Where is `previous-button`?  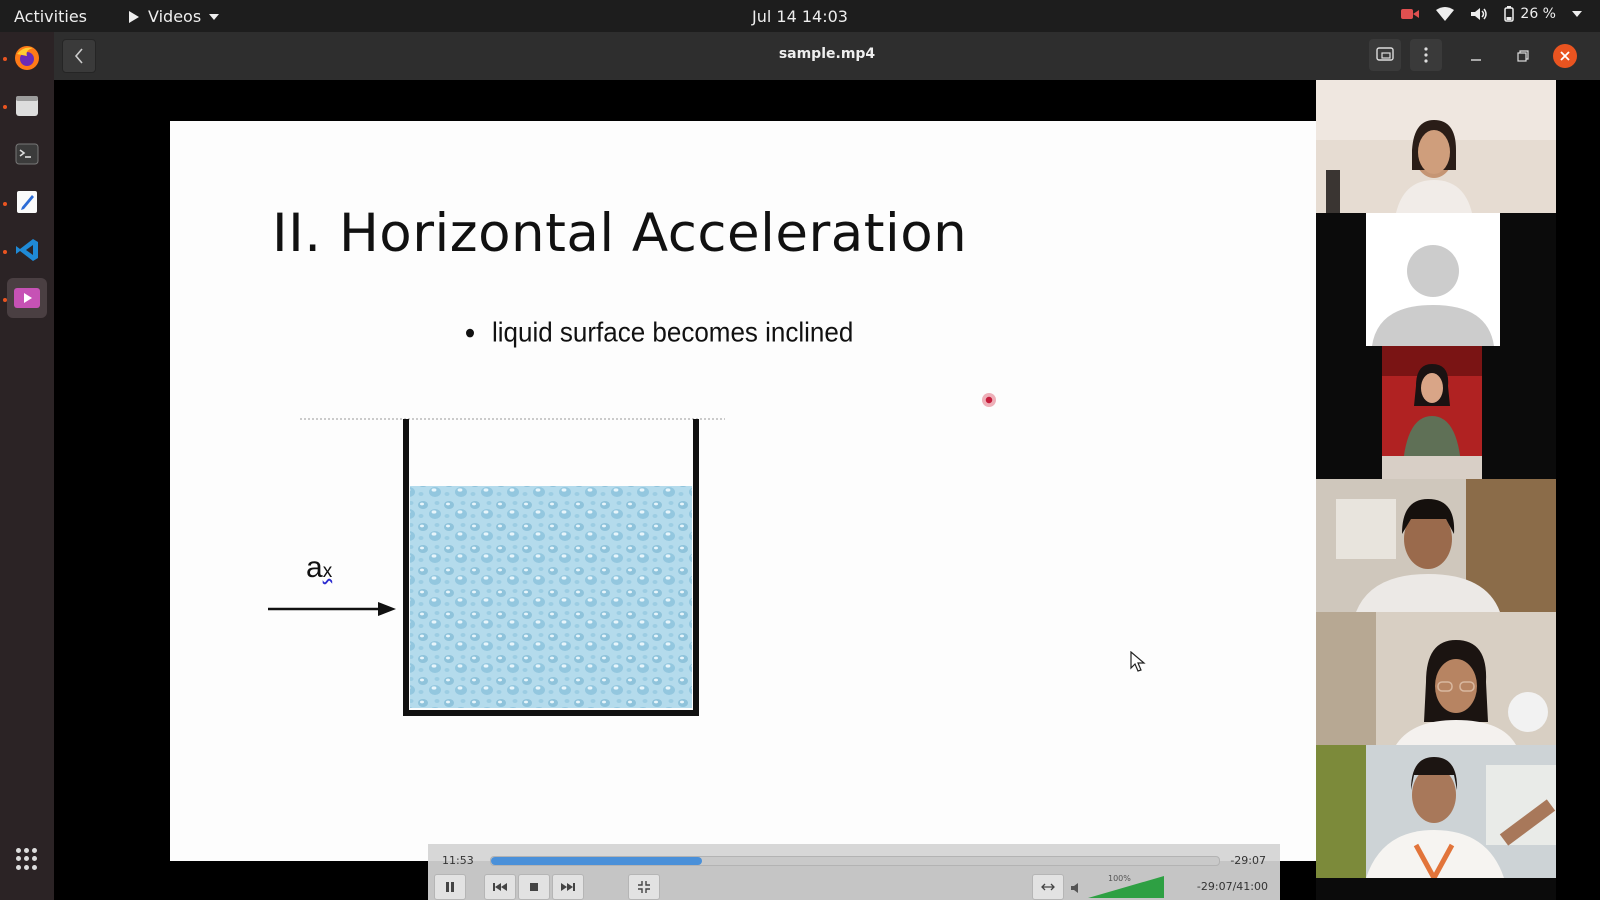
previous-button is located at coordinates (500, 887).